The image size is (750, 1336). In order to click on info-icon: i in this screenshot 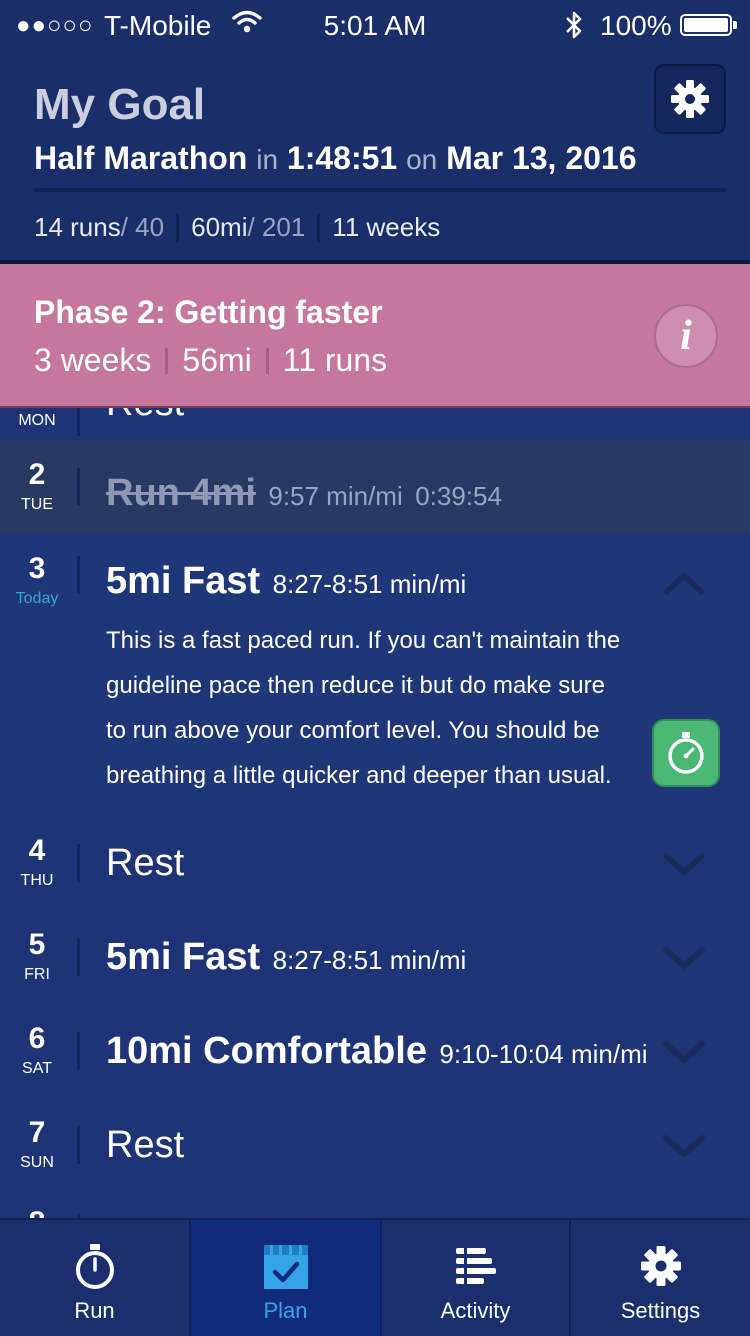, I will do `click(686, 336)`.